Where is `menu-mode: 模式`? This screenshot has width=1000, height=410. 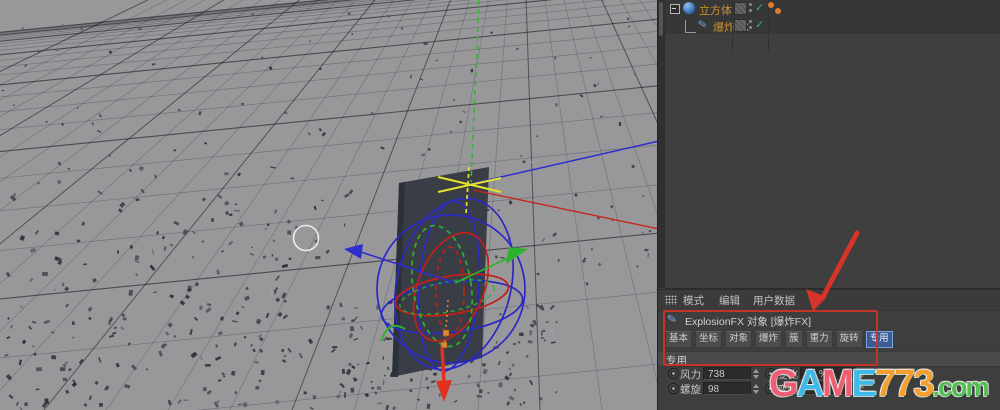
menu-mode: 模式 is located at coordinates (693, 300).